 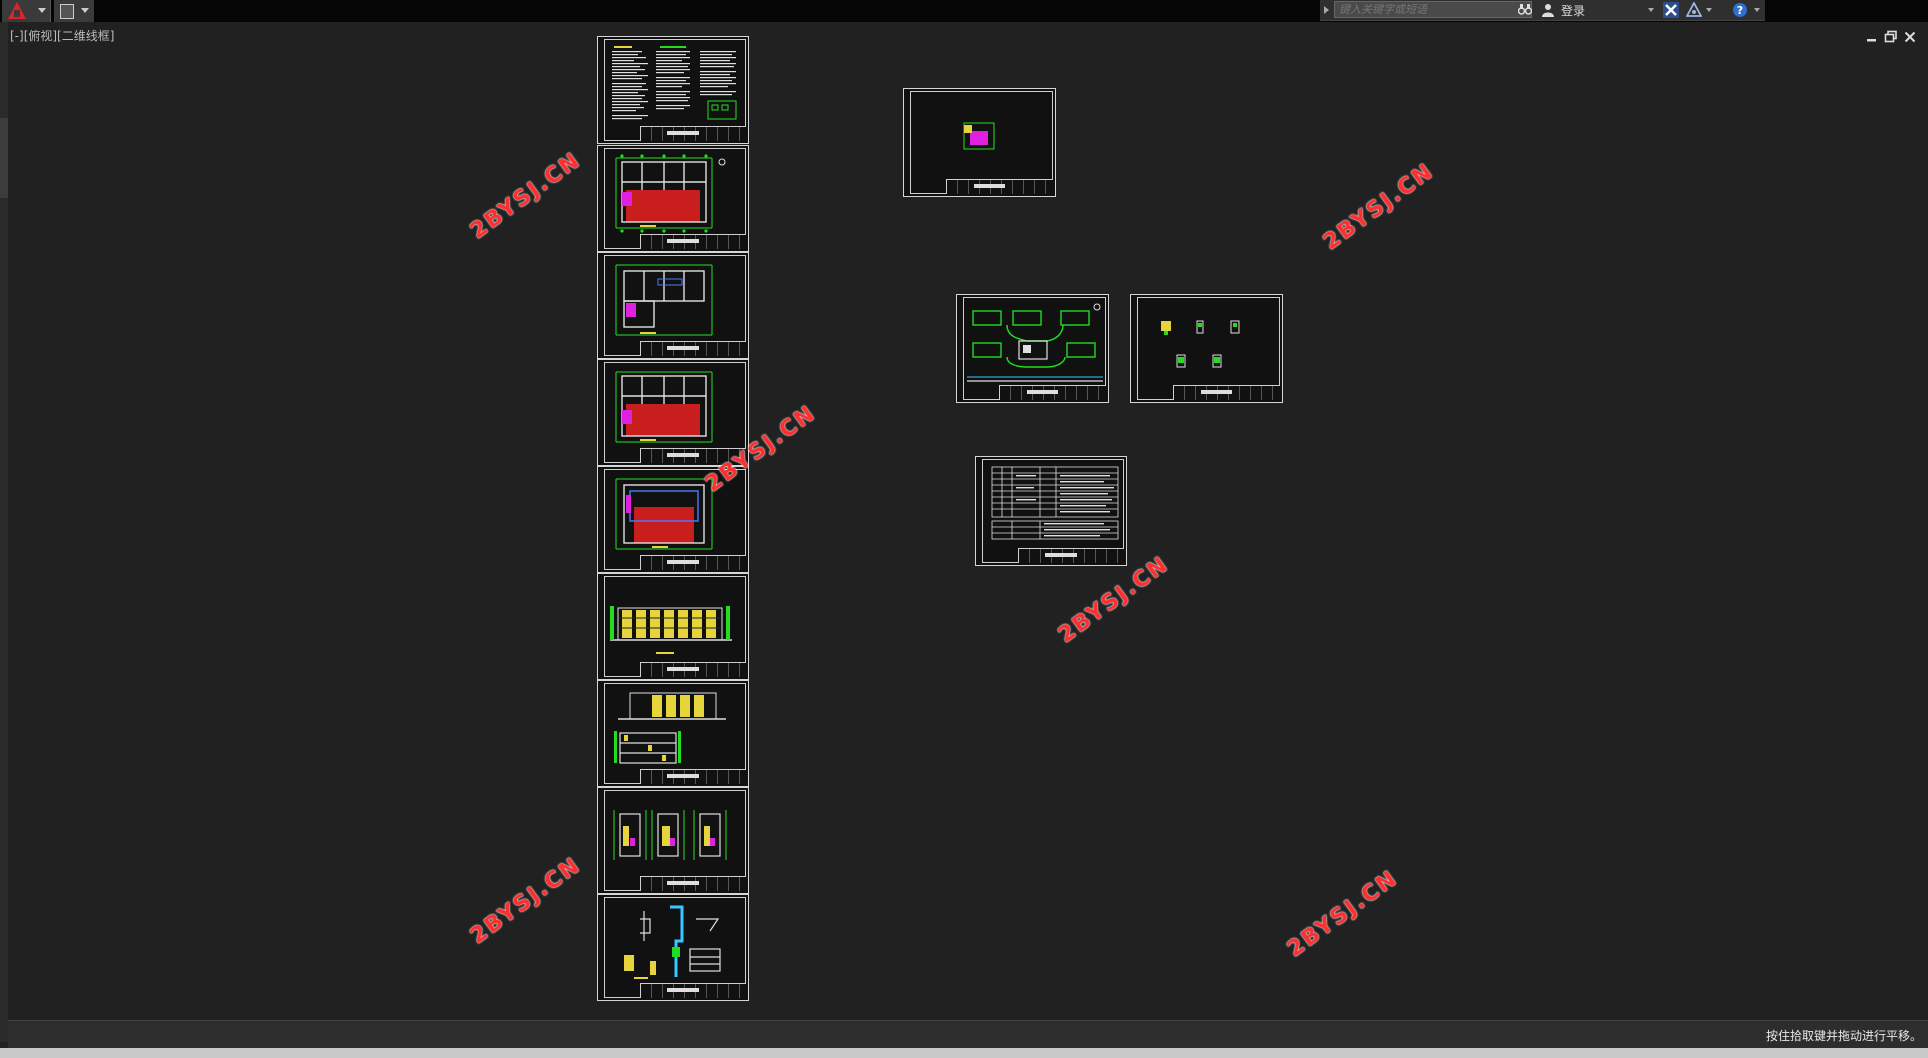 I want to click on application-menu-button, so click(x=26, y=11).